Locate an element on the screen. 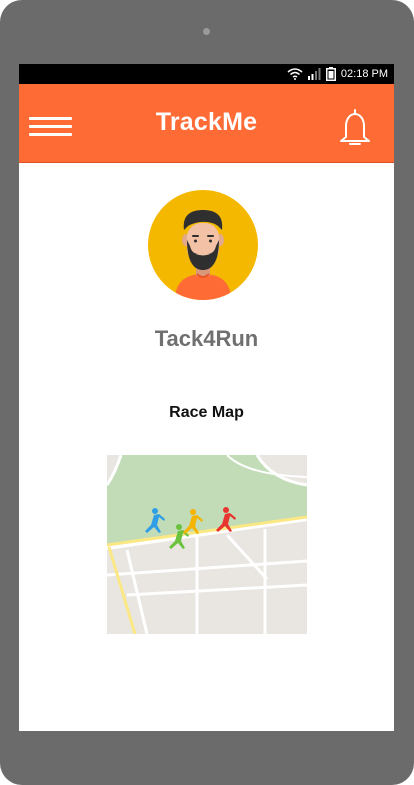 The width and height of the screenshot is (414, 785). avatar is located at coordinates (203, 245).